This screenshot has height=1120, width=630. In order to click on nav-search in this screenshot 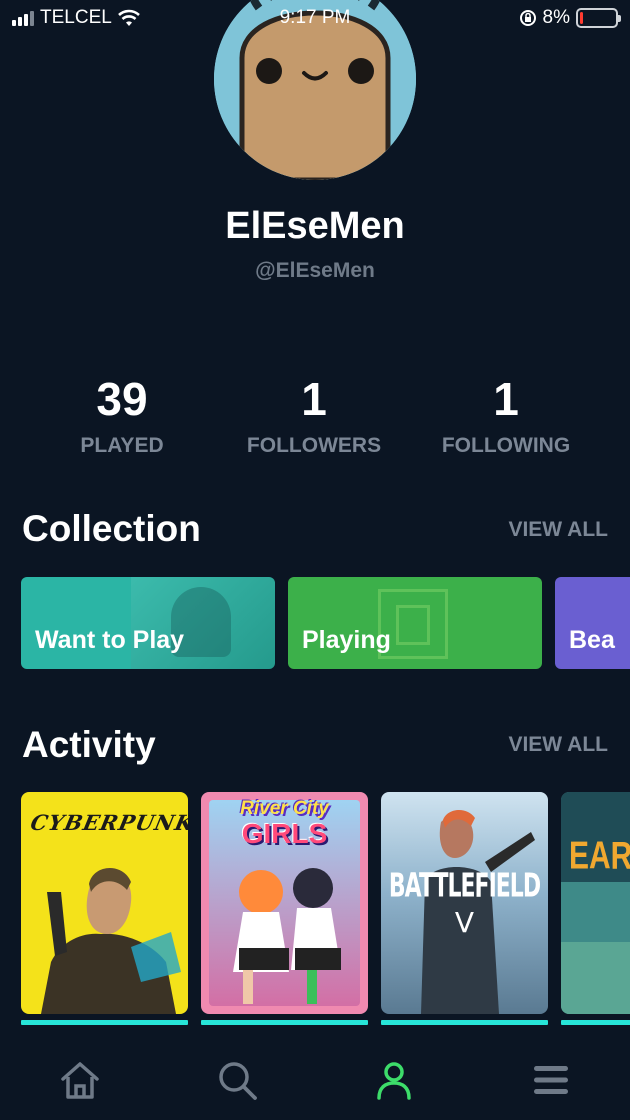, I will do `click(237, 1080)`.